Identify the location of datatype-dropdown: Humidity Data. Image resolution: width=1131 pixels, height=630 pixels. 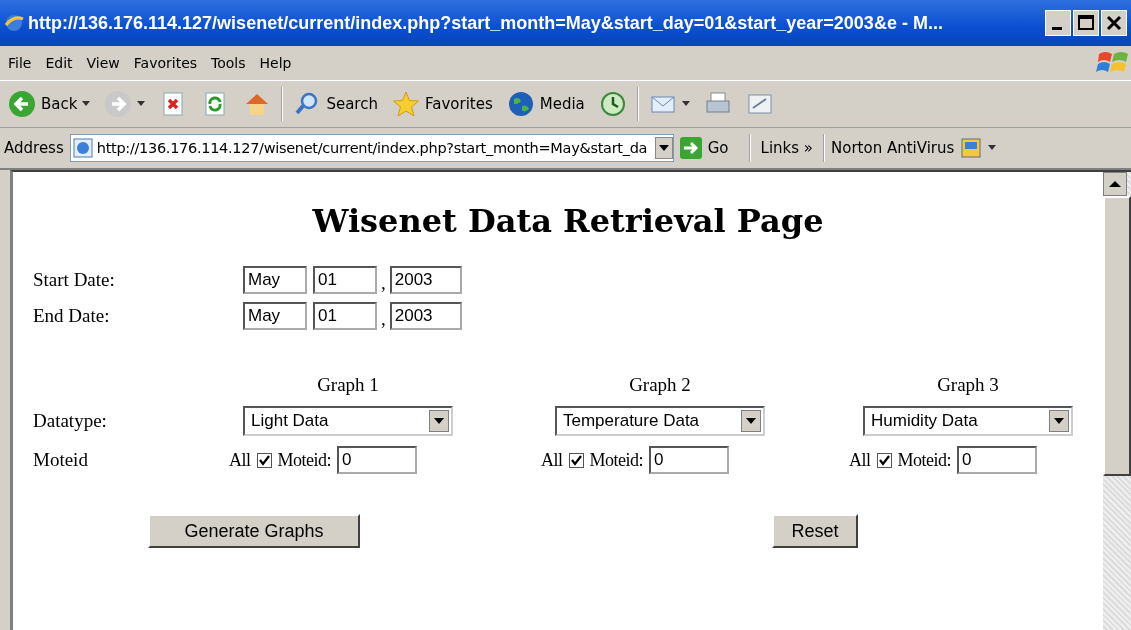
(968, 421).